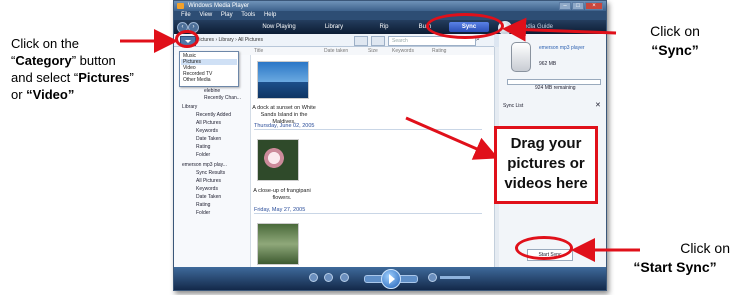 The image size is (734, 295). I want to click on category-instruction-line2: “Category” button, so click(63, 60).